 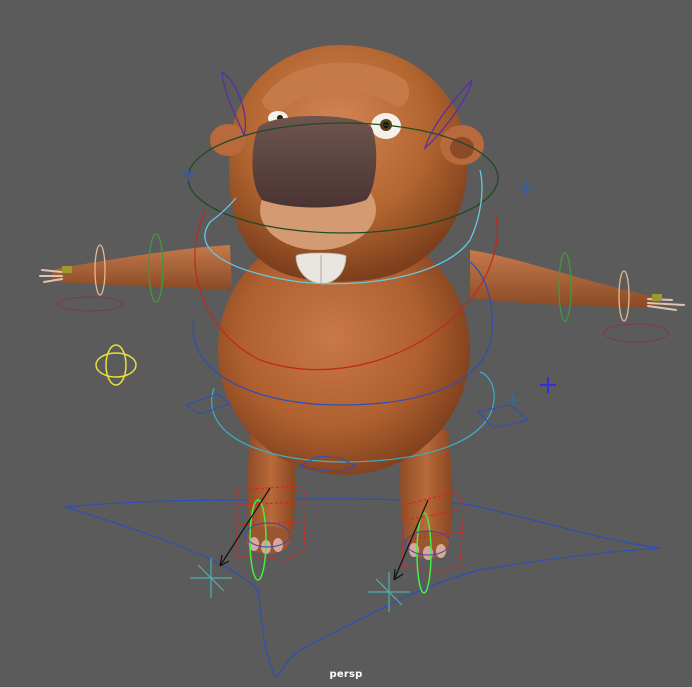 What do you see at coordinates (548, 385) in the screenshot?
I see `locator-cross-right` at bounding box center [548, 385].